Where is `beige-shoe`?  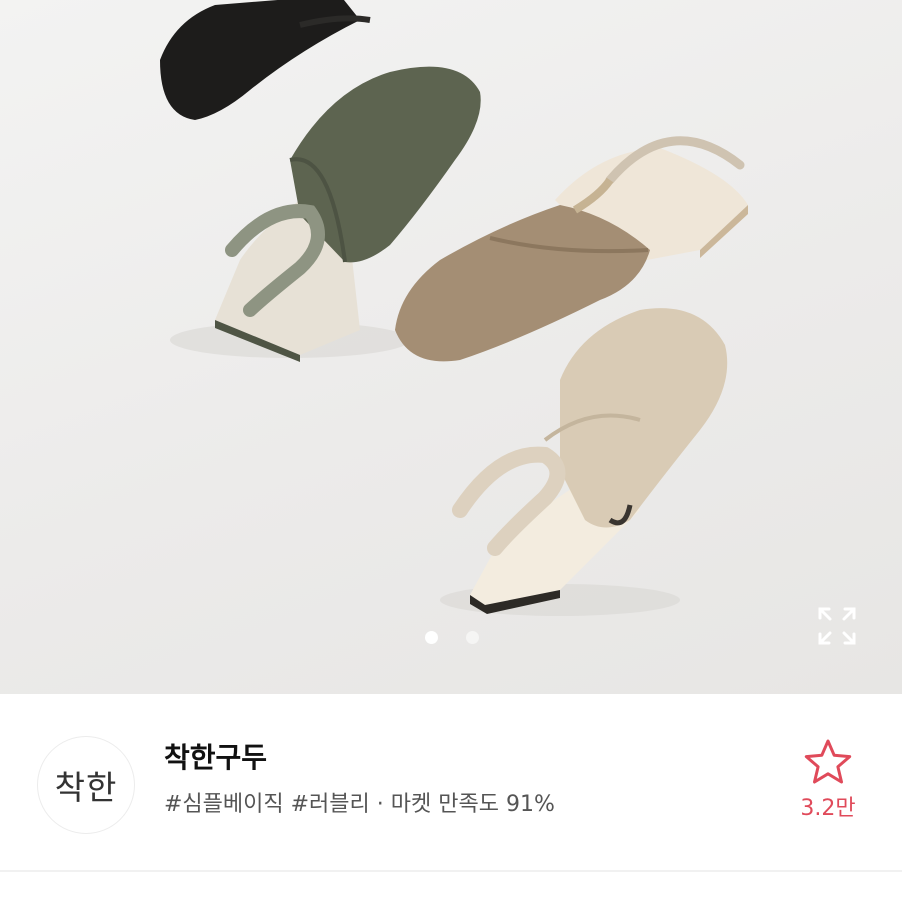 beige-shoe is located at coordinates (590, 461).